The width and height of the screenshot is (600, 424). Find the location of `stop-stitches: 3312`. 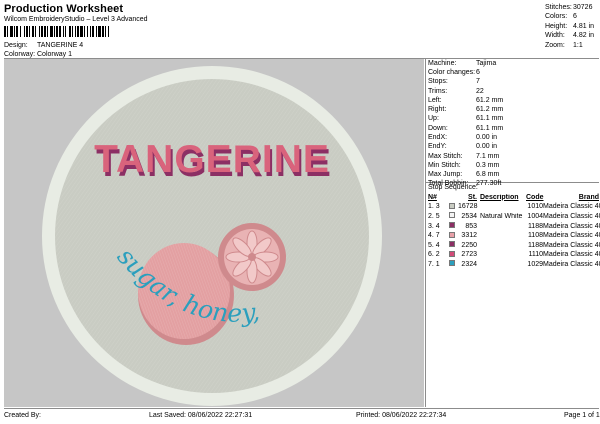

stop-stitches: 3312 is located at coordinates (469, 236).